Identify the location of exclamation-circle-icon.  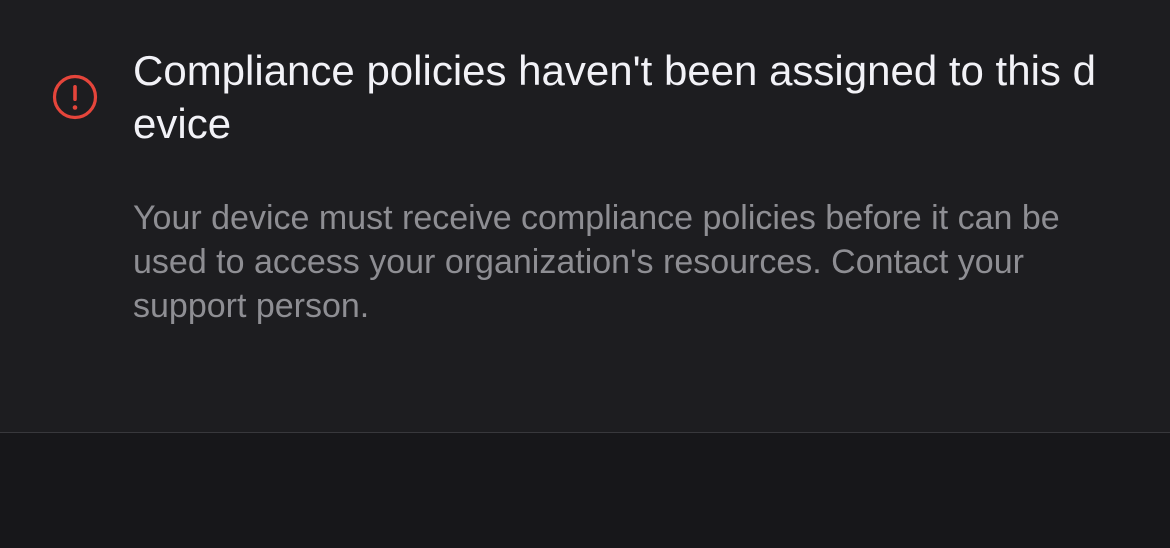
(75, 97).